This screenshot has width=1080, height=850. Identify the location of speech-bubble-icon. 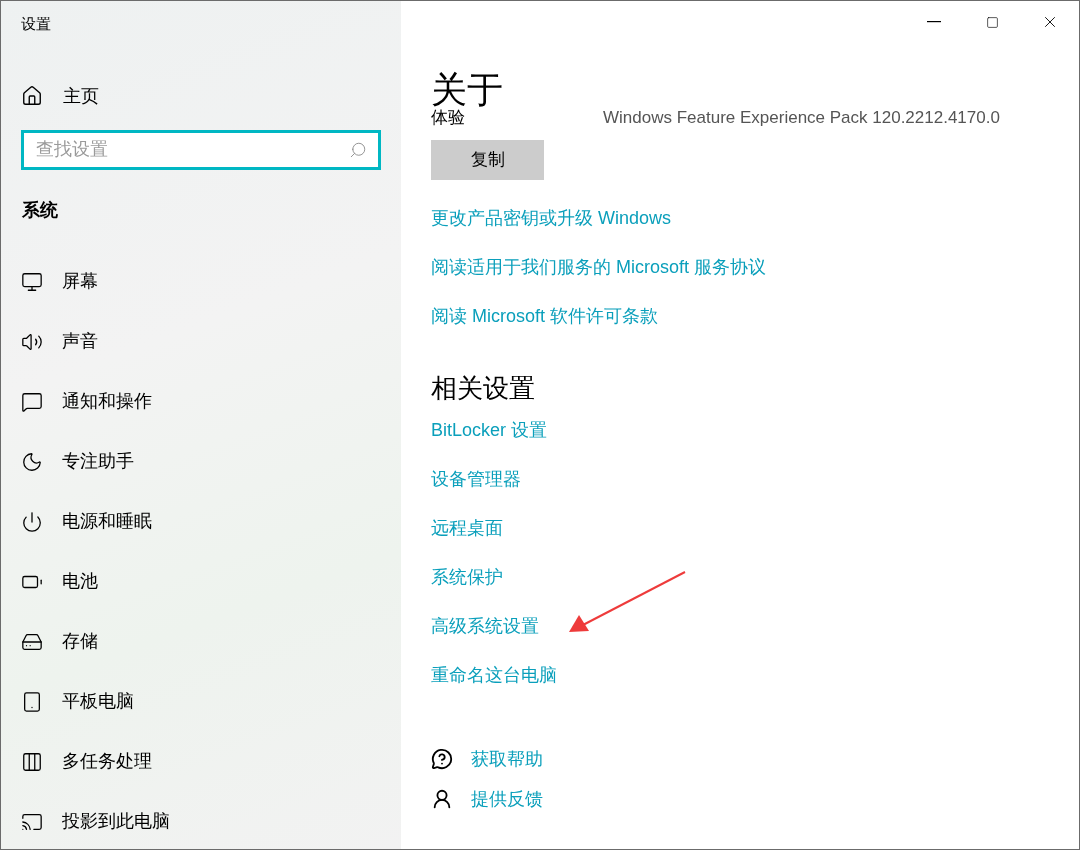
(32, 401).